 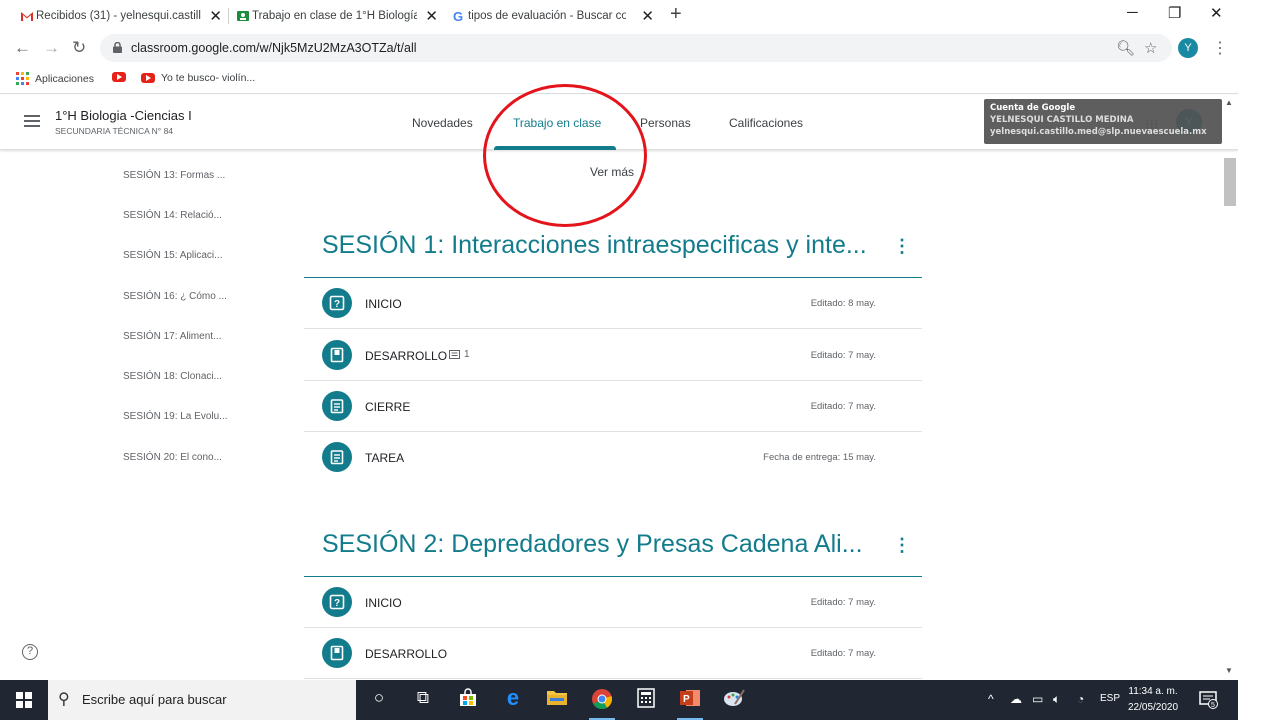 I want to click on list-item: CIERRE Editado: 7 may., so click(x=613, y=406).